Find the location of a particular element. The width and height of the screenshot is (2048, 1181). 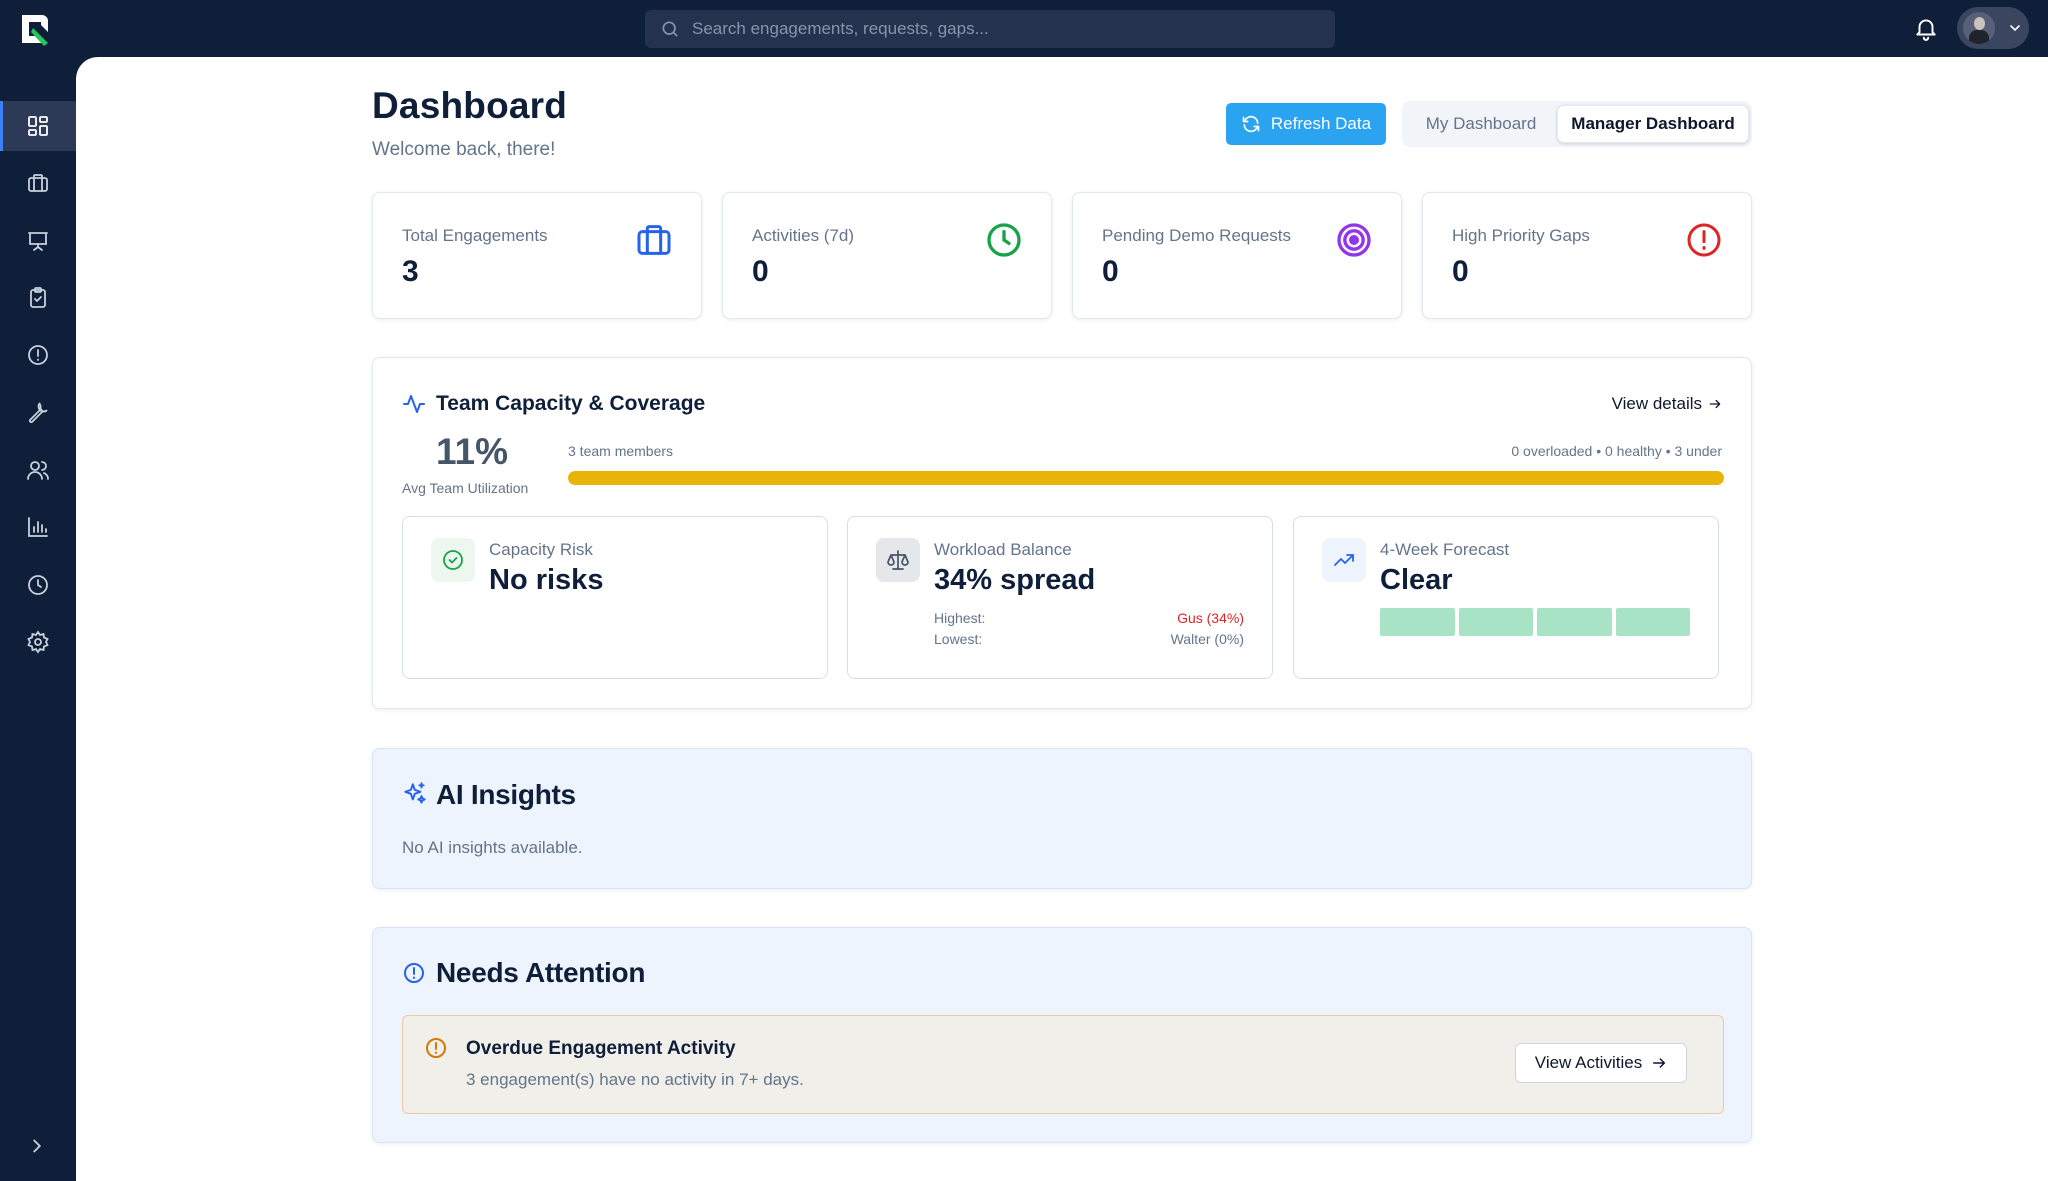

sidebar-item-reports is located at coordinates (38, 527).